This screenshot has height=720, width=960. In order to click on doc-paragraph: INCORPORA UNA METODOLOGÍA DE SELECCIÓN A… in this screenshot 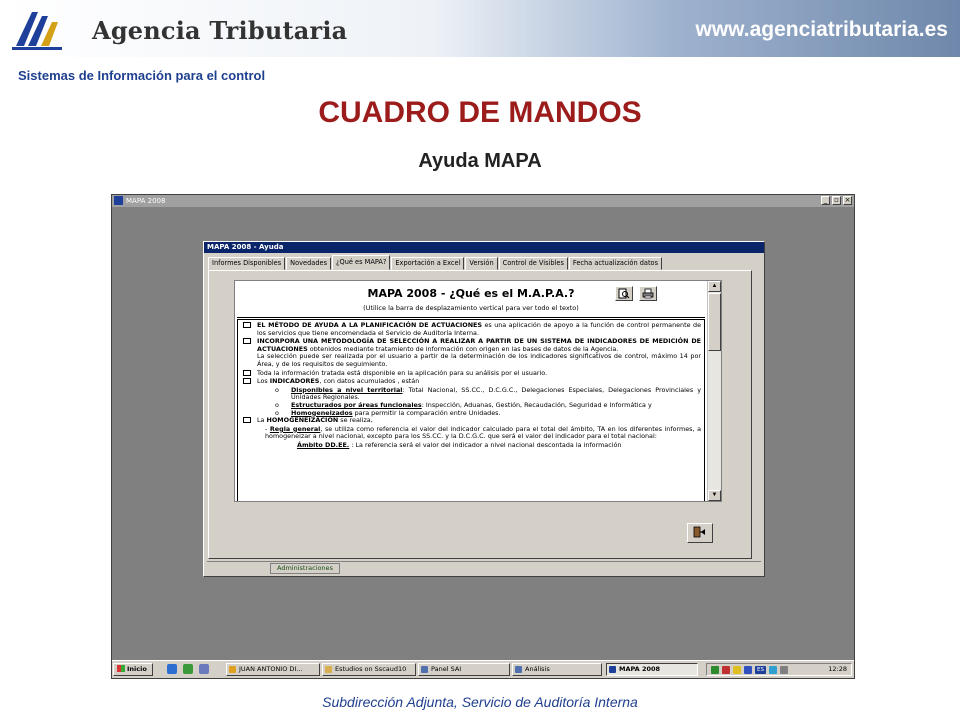, I will do `click(472, 352)`.